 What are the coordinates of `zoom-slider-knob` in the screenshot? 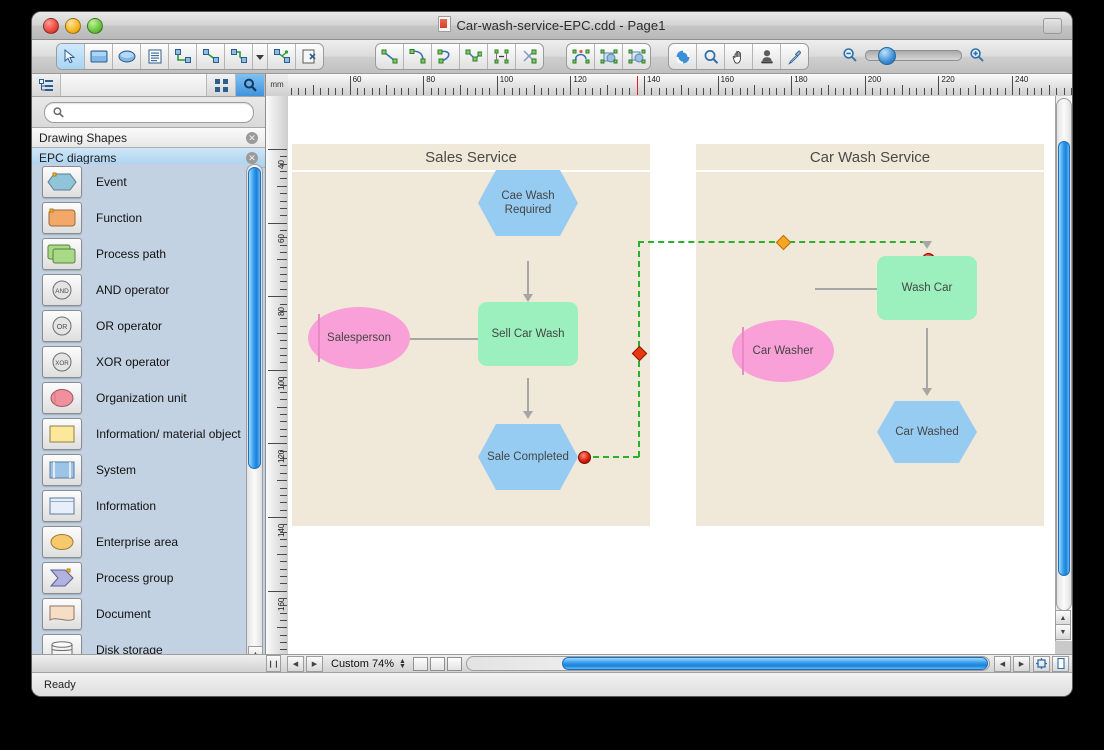 It's located at (887, 55).